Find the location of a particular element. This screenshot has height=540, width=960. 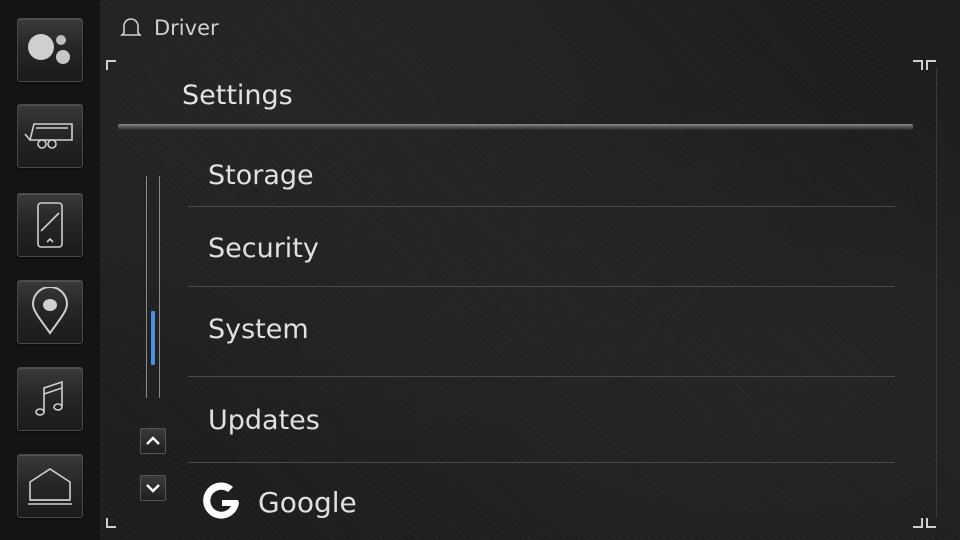

menu-item-label: Updates is located at coordinates (264, 420).